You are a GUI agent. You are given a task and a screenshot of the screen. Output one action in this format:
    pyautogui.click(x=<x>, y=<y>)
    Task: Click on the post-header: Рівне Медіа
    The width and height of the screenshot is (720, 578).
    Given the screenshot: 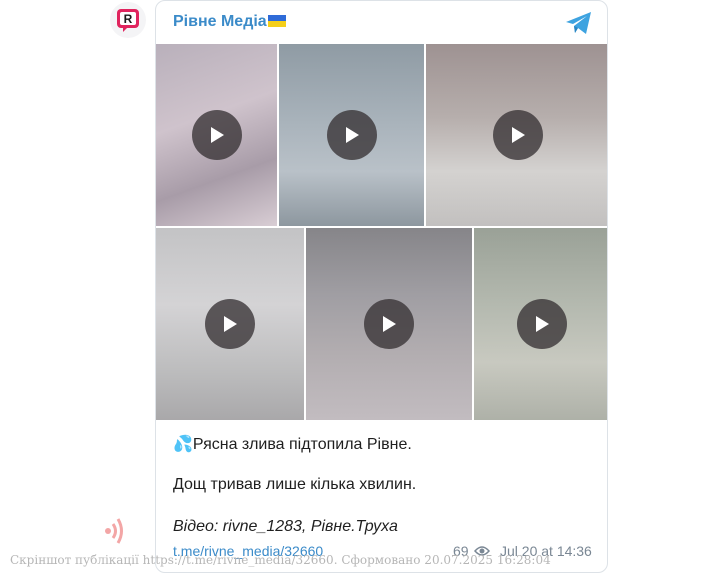 What is the action you would take?
    pyautogui.click(x=381, y=23)
    